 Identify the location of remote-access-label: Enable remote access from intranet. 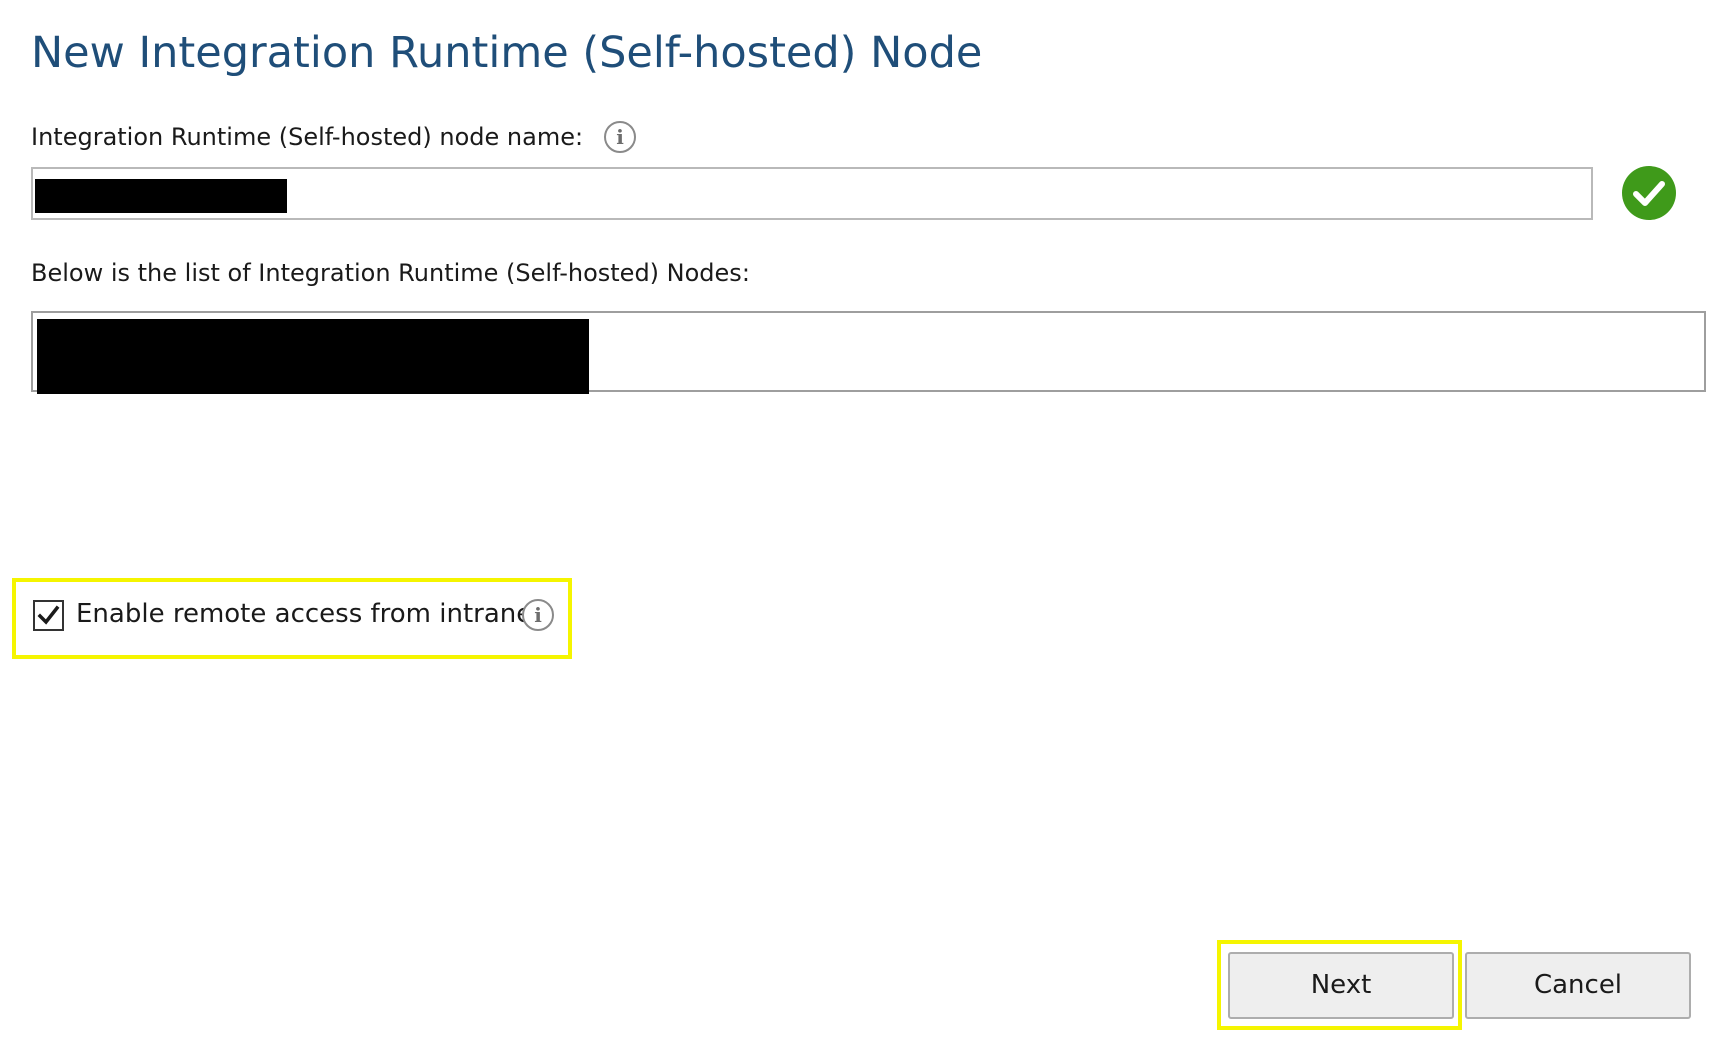
(309, 614).